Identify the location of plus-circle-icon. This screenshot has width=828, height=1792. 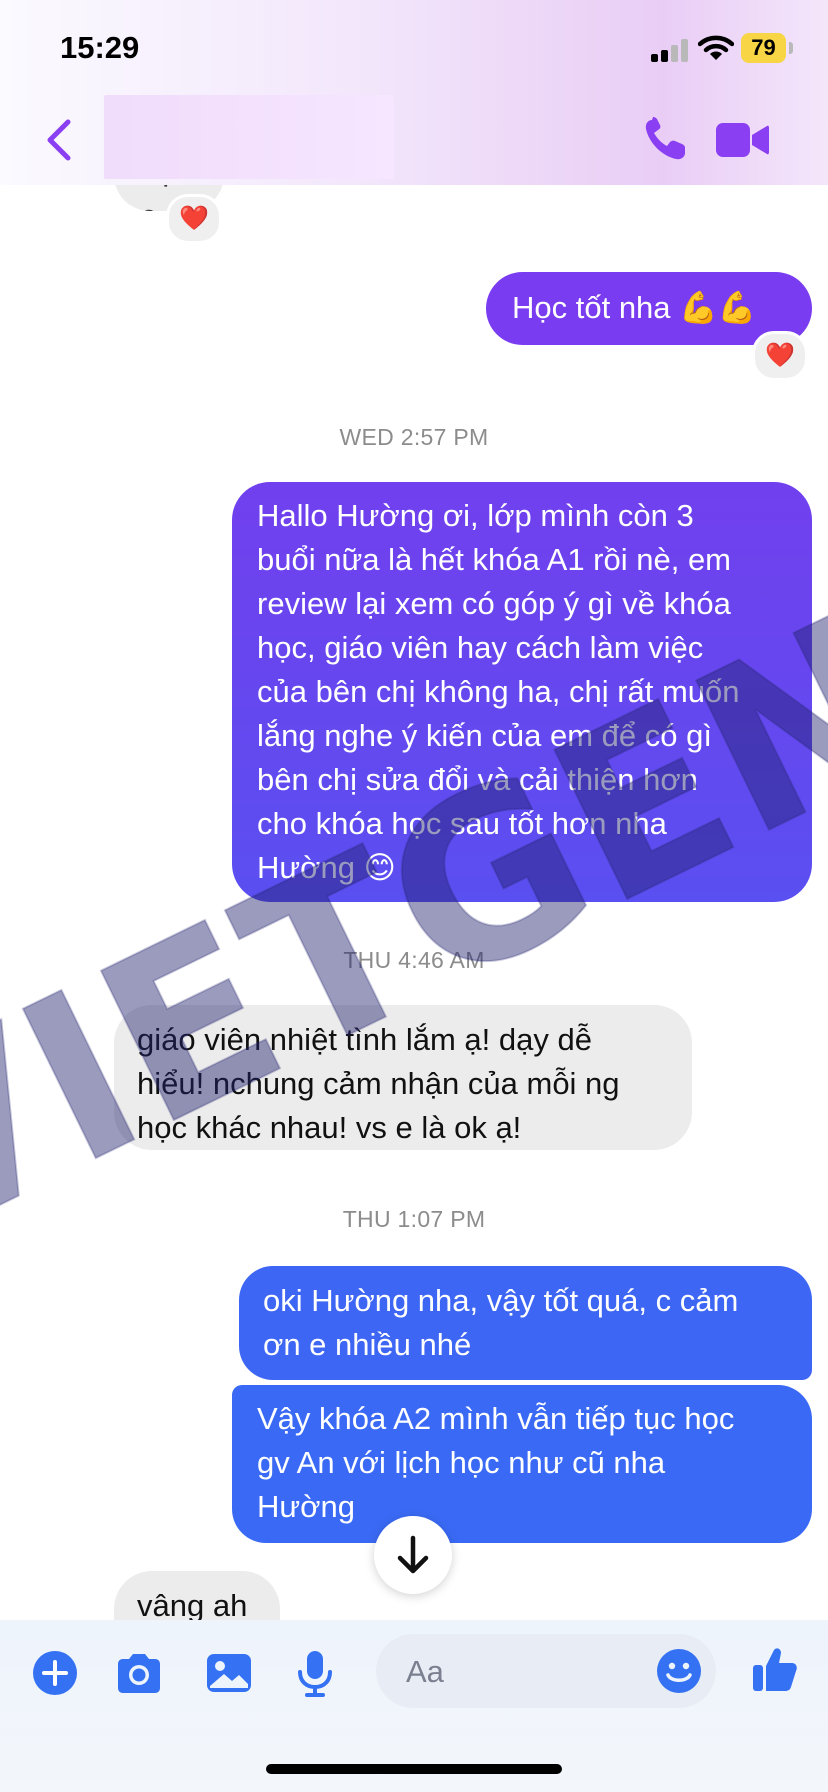
(55, 1673).